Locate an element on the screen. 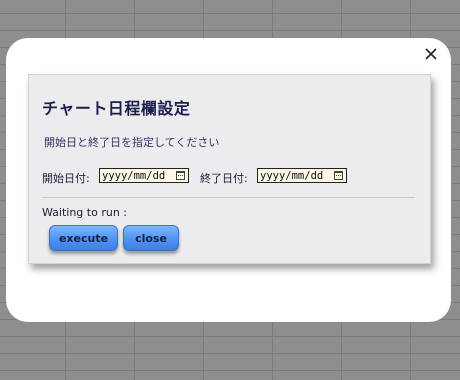 The height and width of the screenshot is (380, 460). start-date-placeholder: yyyy/mm/dd is located at coordinates (134, 176).